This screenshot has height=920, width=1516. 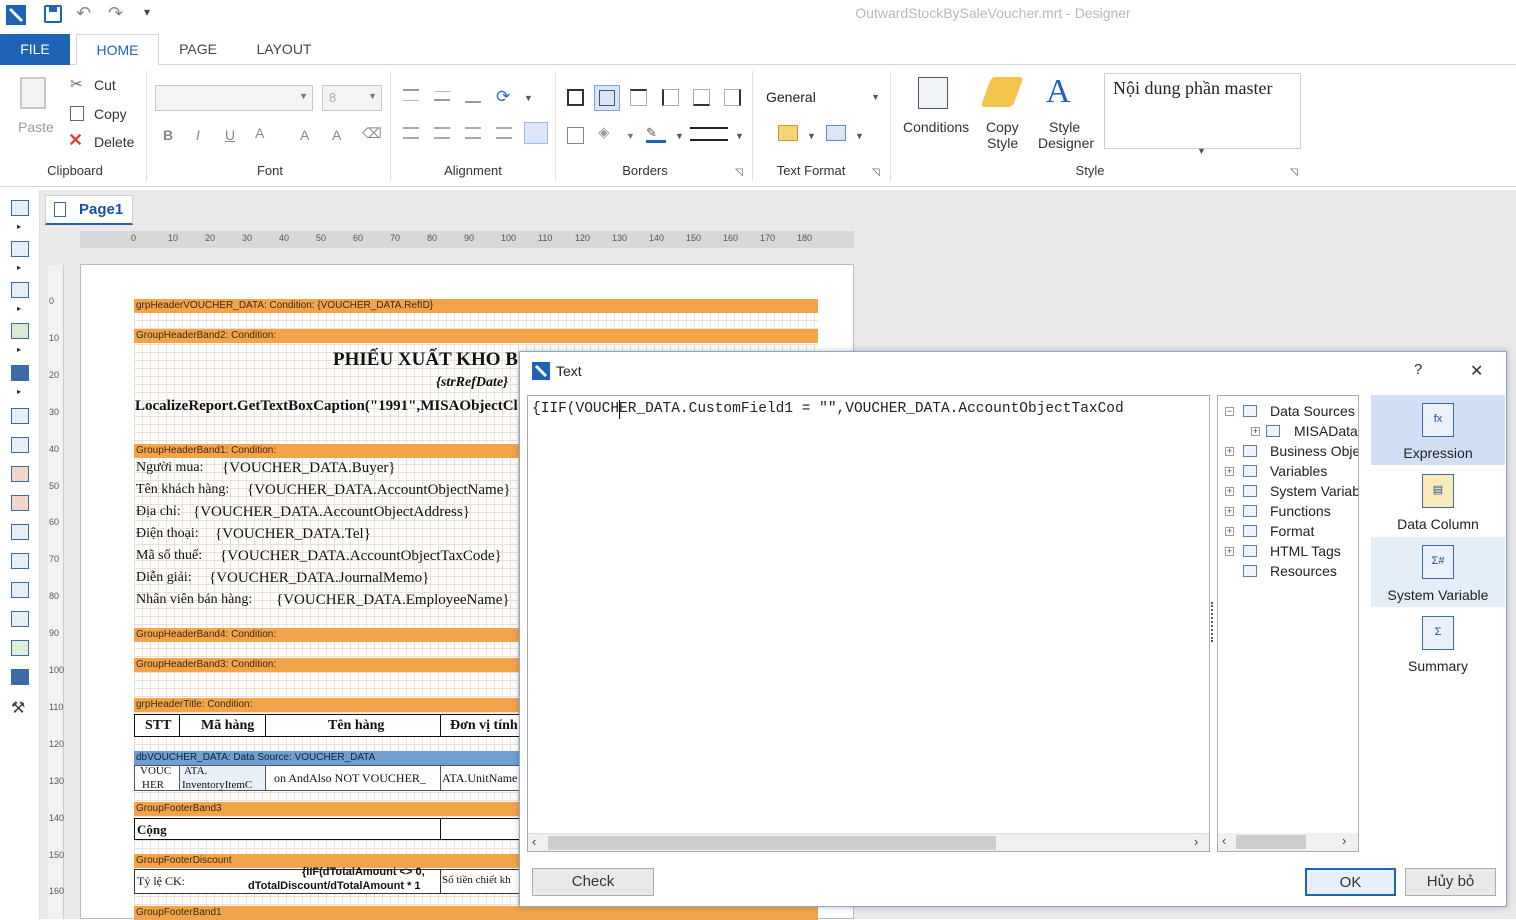 I want to click on cancel-button: Hủy bỏ, so click(x=1450, y=882).